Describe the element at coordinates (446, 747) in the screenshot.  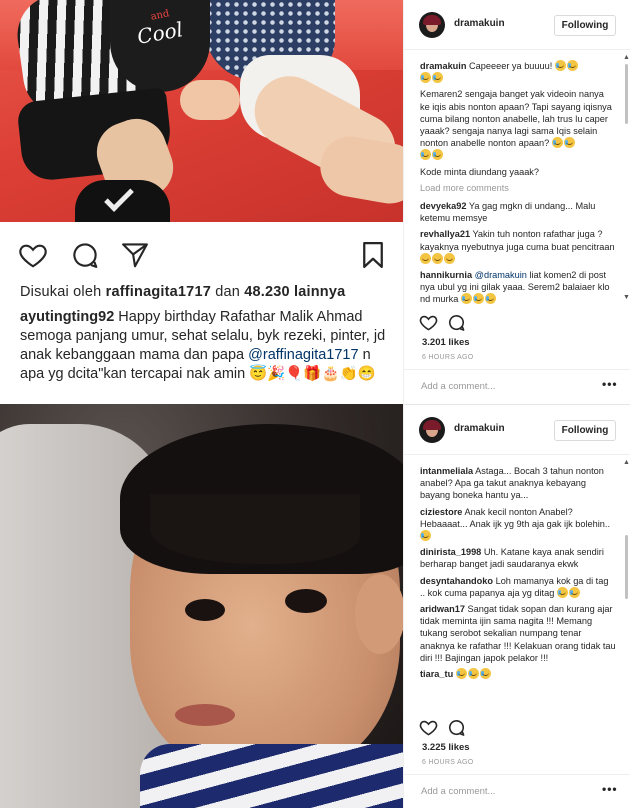
I see `likes-count: 3.225 likes` at that location.